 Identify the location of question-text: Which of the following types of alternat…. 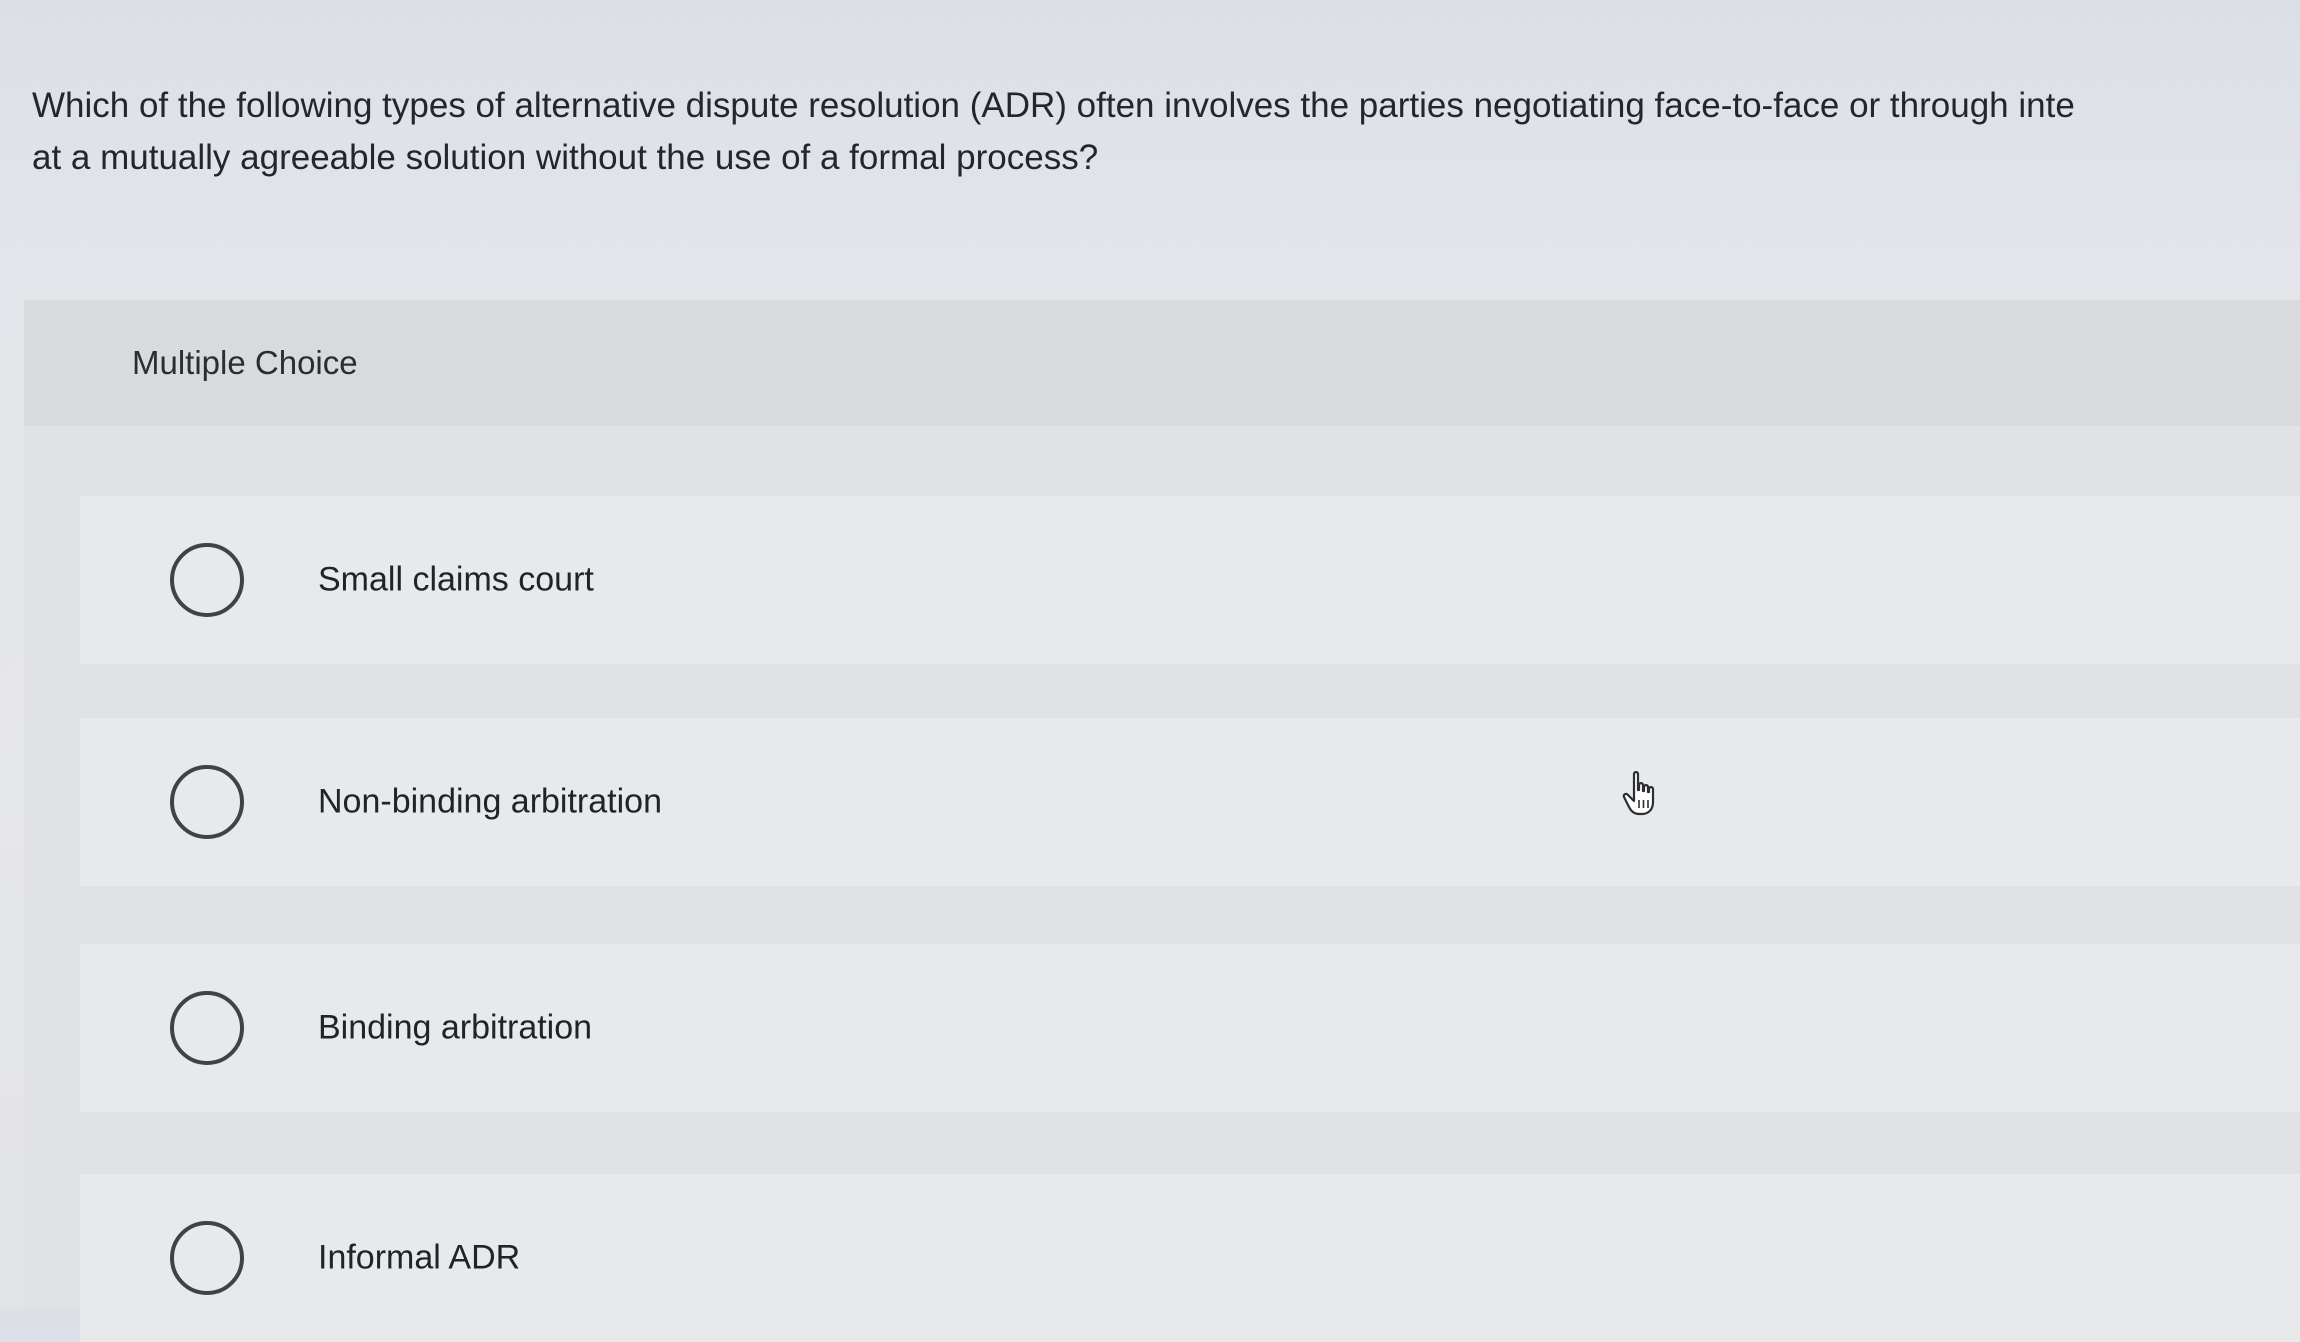
(1166, 132).